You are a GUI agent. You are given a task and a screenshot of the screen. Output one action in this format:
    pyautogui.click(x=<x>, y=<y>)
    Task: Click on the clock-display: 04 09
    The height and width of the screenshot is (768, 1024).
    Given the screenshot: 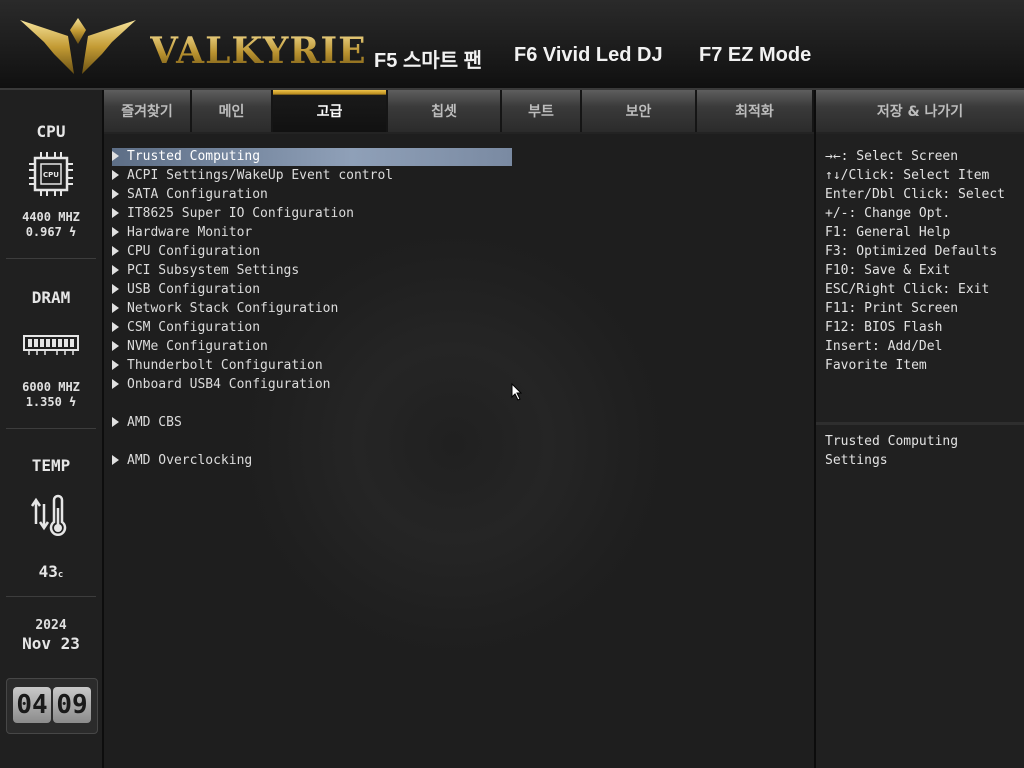 What is the action you would take?
    pyautogui.click(x=52, y=706)
    